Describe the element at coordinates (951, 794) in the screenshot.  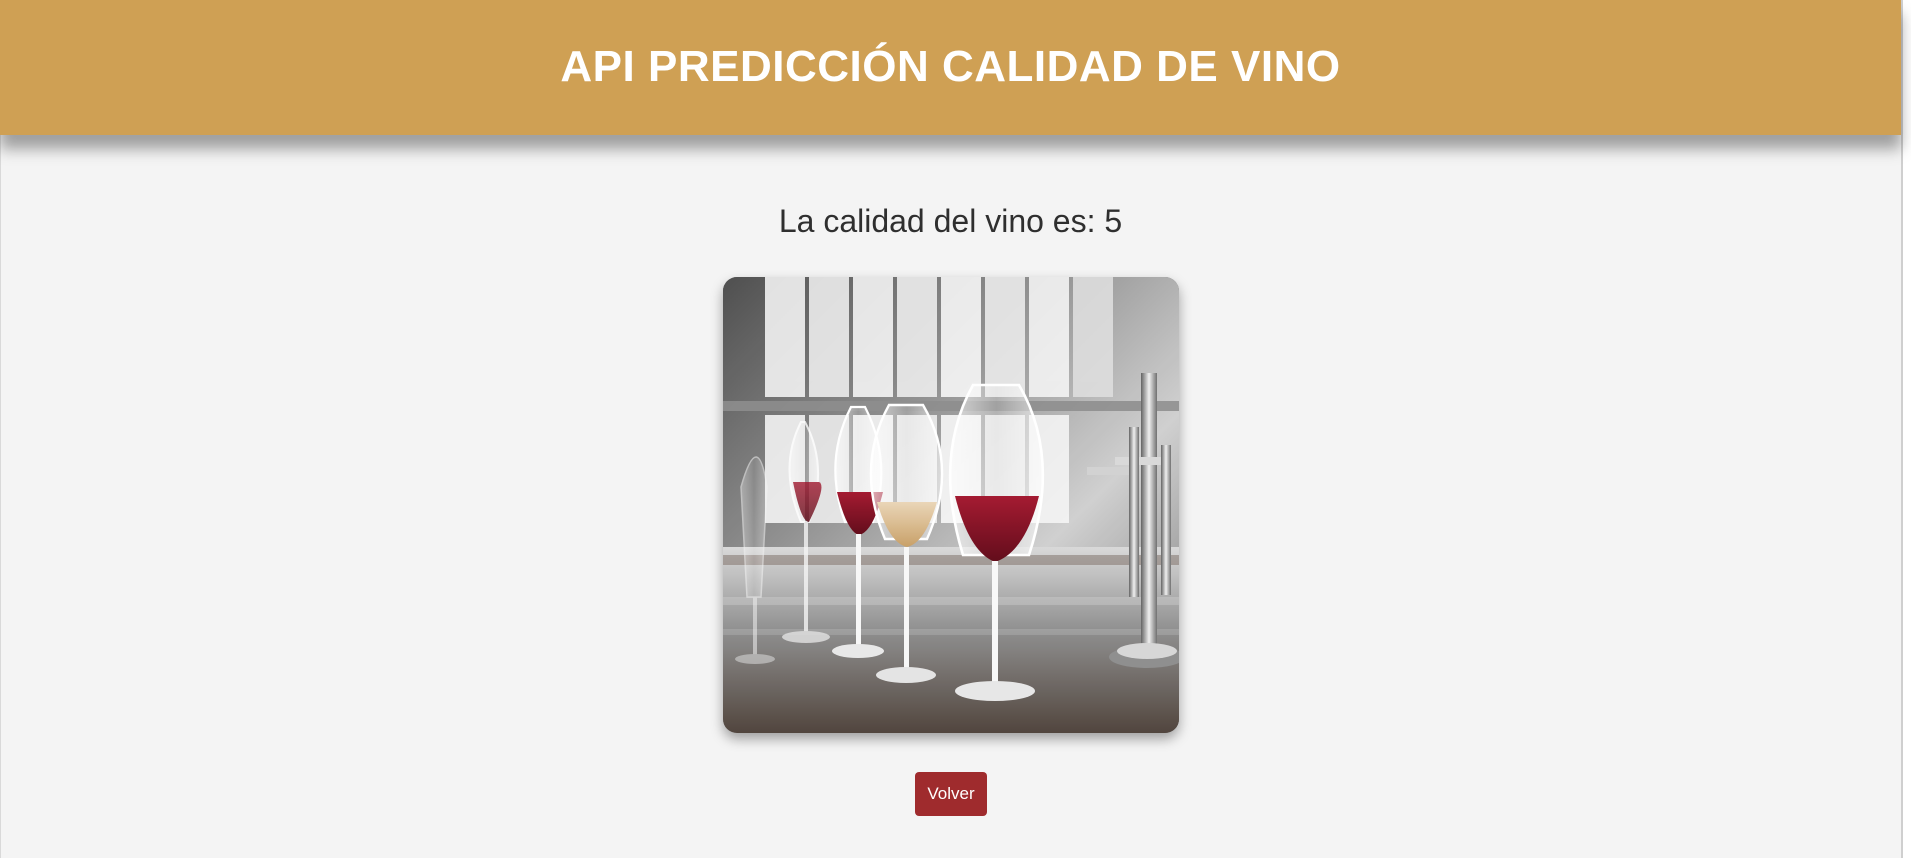
I see `volver-button: Volver` at that location.